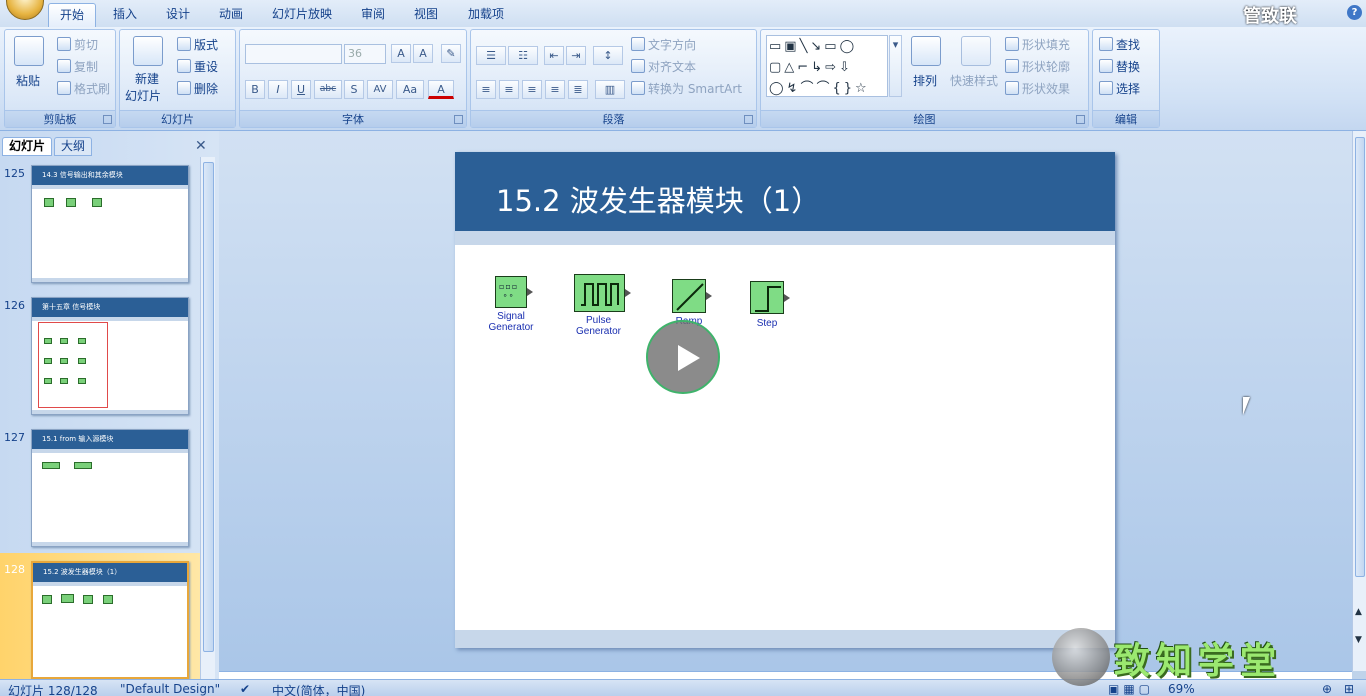 The image size is (1366, 696). What do you see at coordinates (197, 44) in the screenshot?
I see `layout-button: 版式` at bounding box center [197, 44].